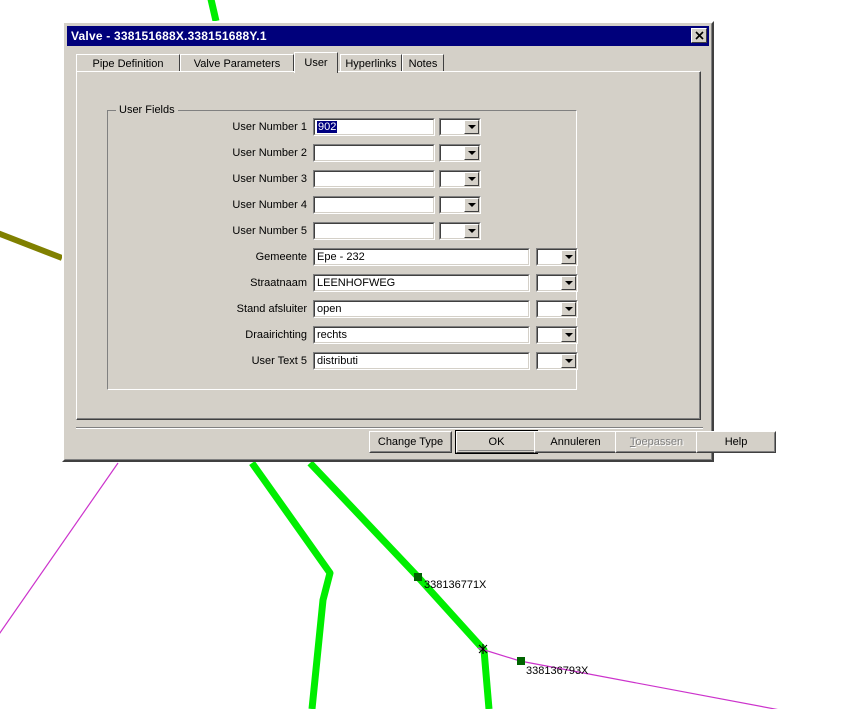 This screenshot has width=855, height=709. Describe the element at coordinates (388, 36) in the screenshot. I see `dialog-titlebar: Valve - 338151688X.338151688Y.1` at that location.